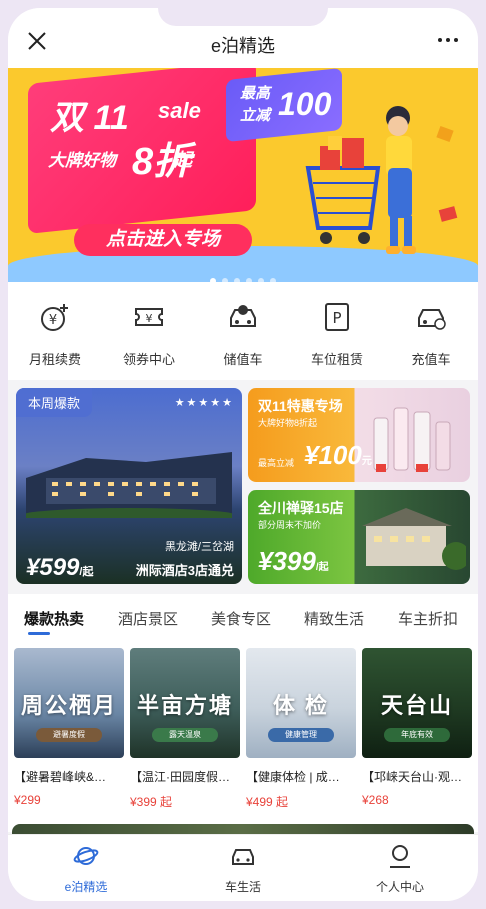 This screenshot has height=909, width=486. Describe the element at coordinates (54, 618) in the screenshot. I see `tab-hot-sale: 爆款热卖` at that location.